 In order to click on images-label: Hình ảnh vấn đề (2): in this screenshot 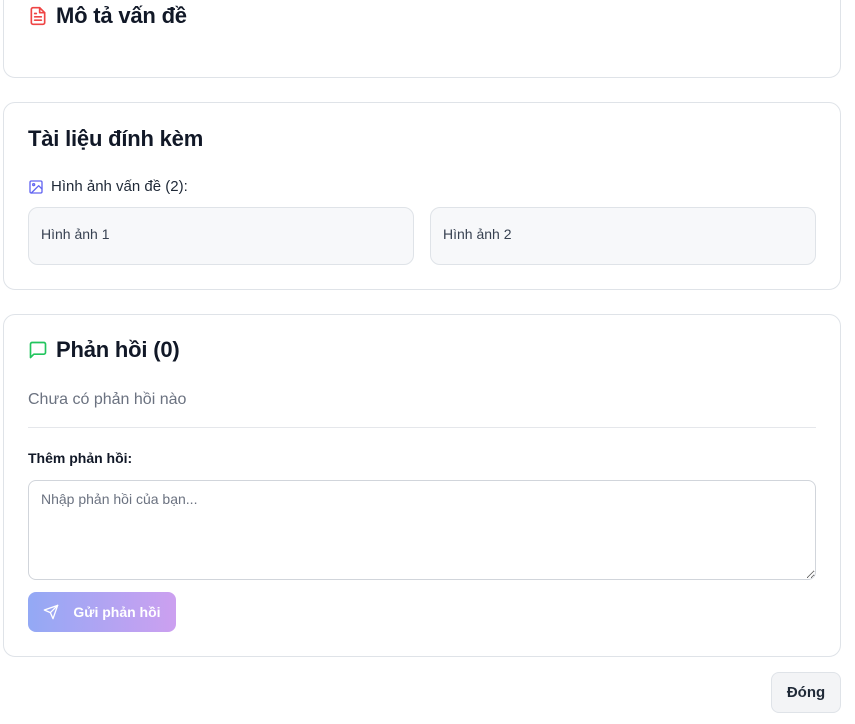, I will do `click(108, 186)`.